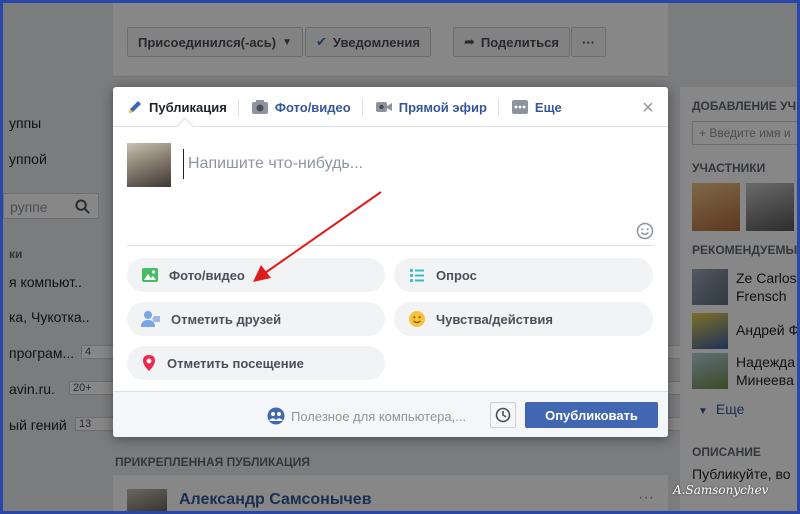 Image resolution: width=800 pixels, height=514 pixels. I want to click on option-photo-video: Фото/видео, so click(256, 275).